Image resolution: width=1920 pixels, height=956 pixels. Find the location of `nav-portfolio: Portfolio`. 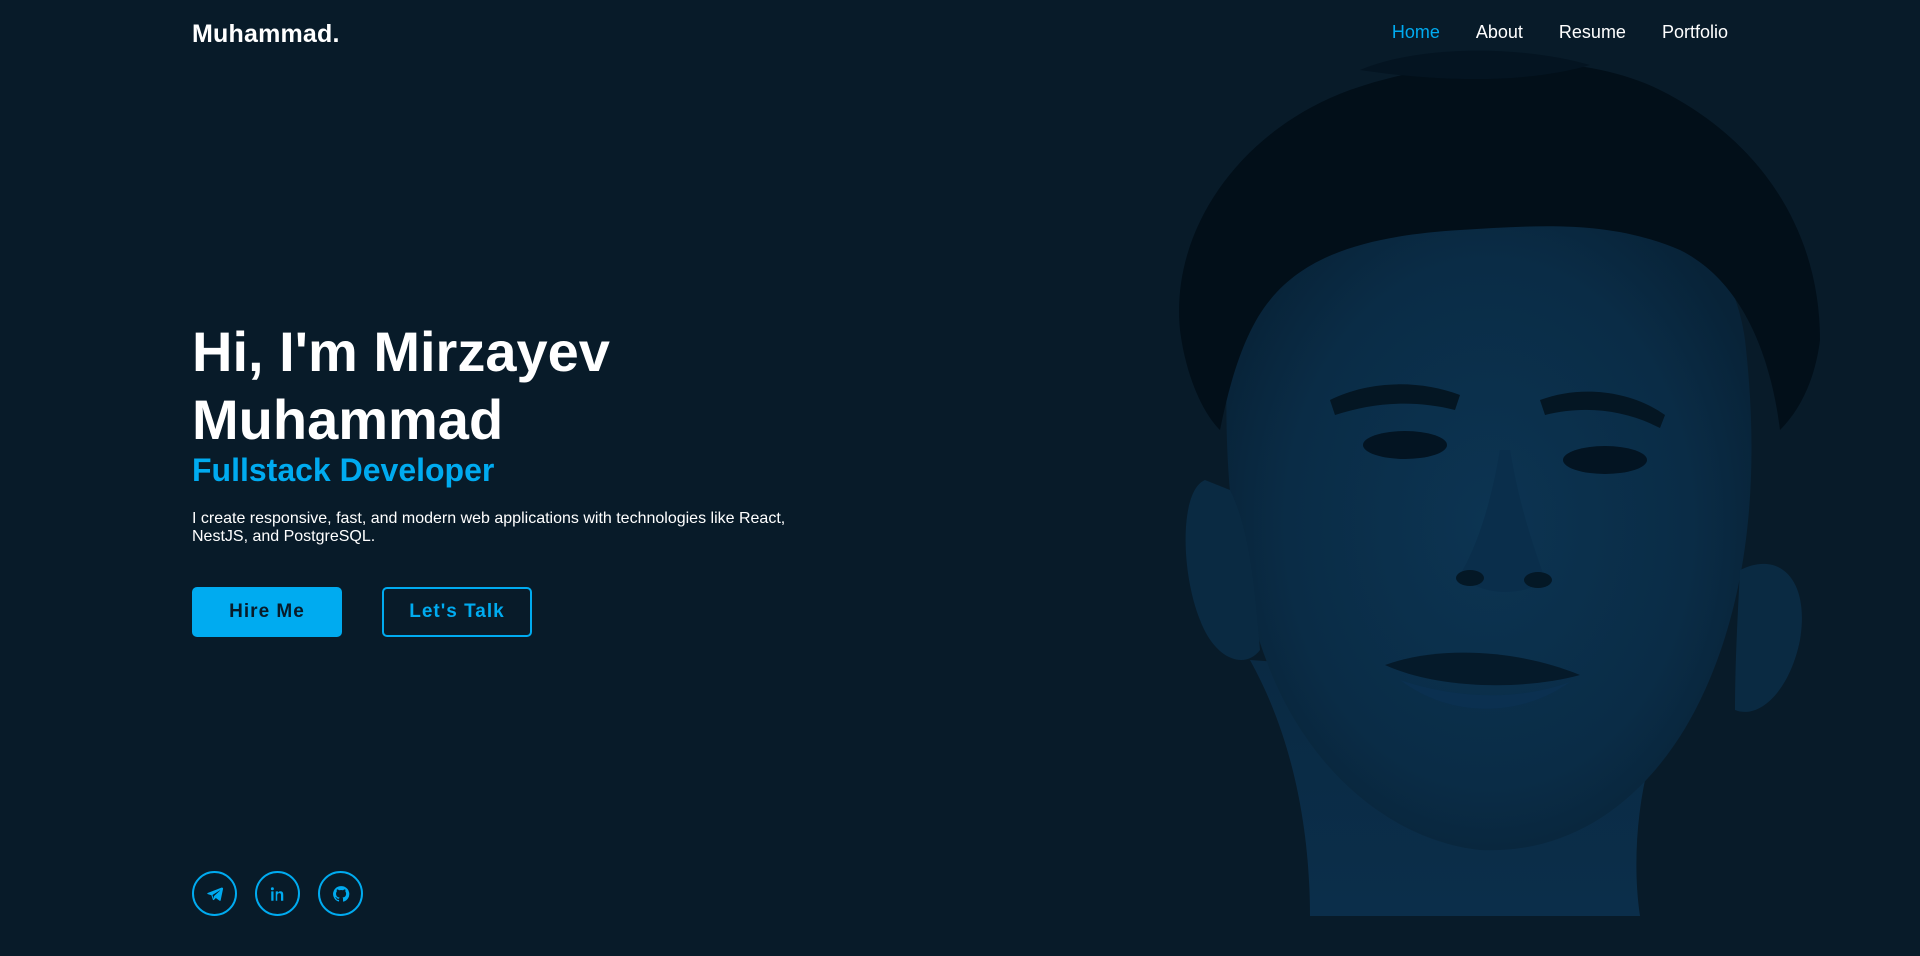

nav-portfolio: Portfolio is located at coordinates (1695, 32).